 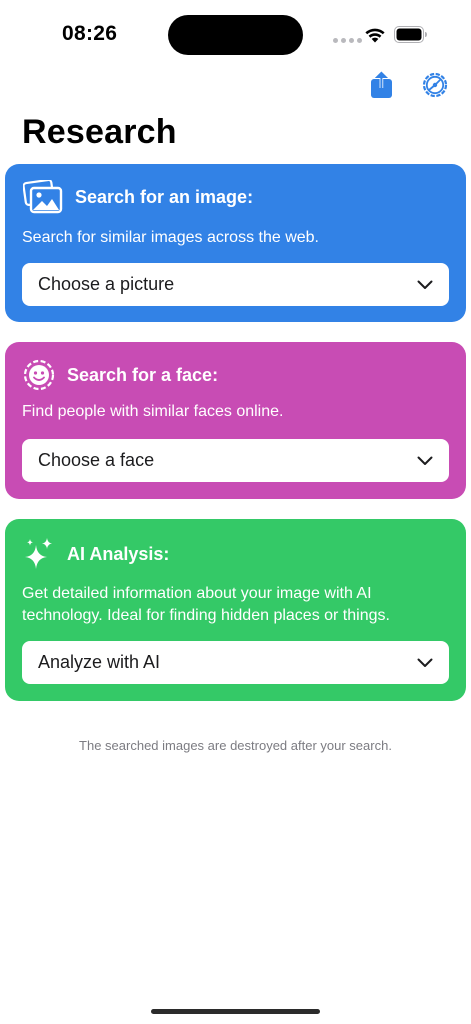 What do you see at coordinates (90, 33) in the screenshot?
I see `status-time: 08:26` at bounding box center [90, 33].